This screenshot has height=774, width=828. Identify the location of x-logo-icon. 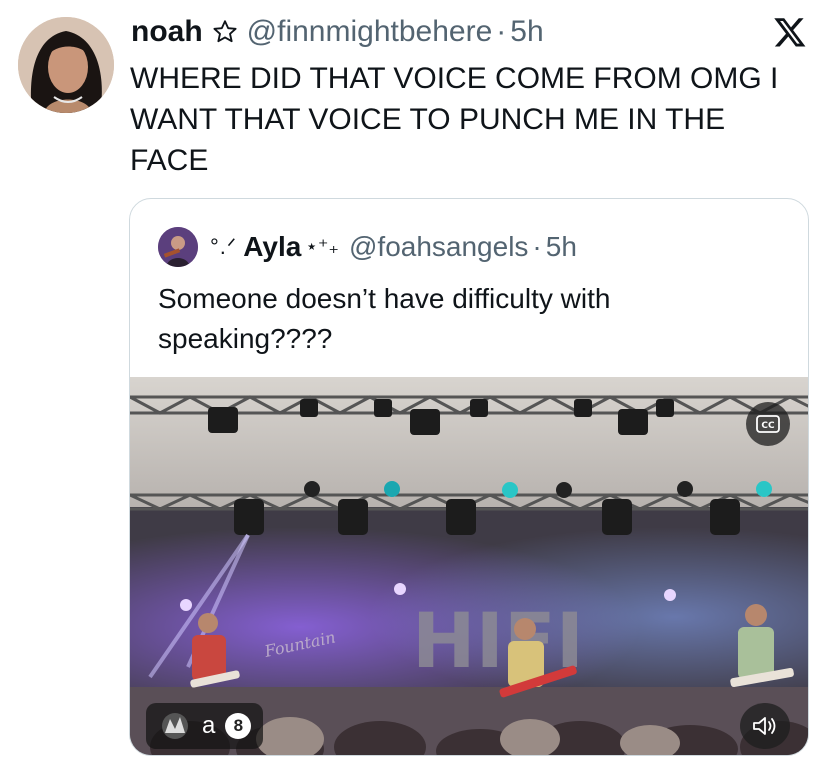
(790, 32).